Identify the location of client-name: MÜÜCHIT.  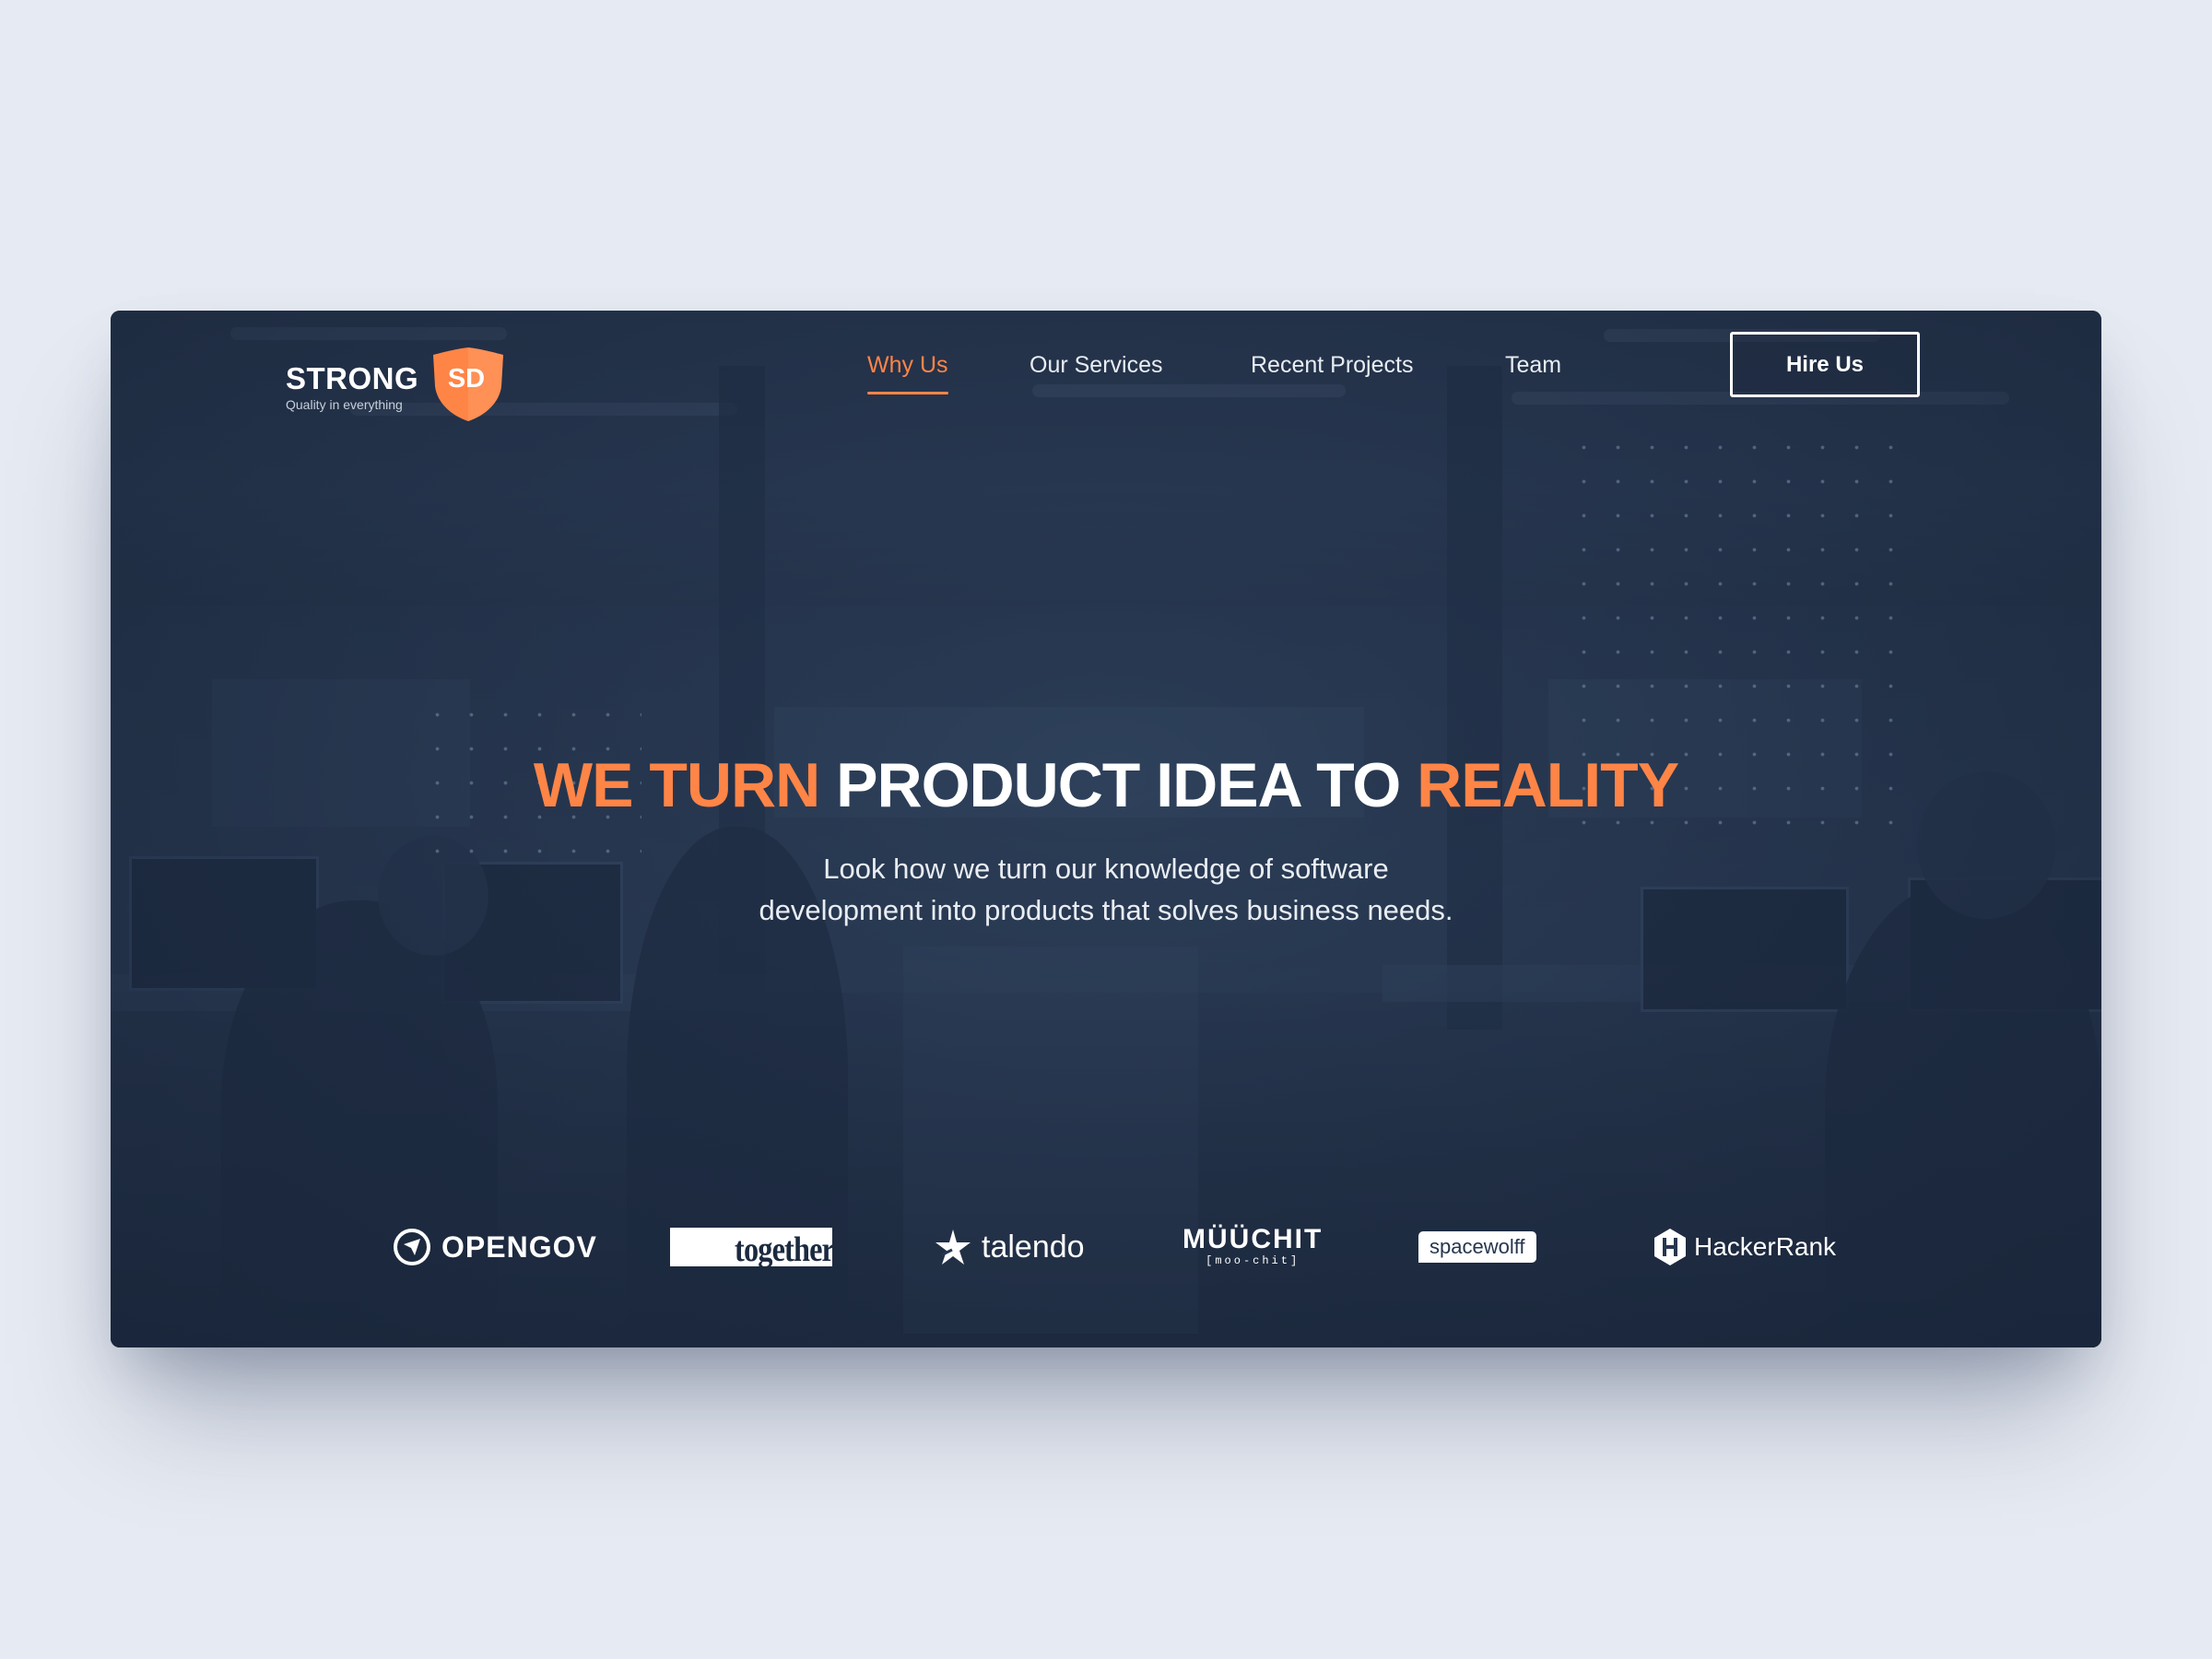
(1253, 1239).